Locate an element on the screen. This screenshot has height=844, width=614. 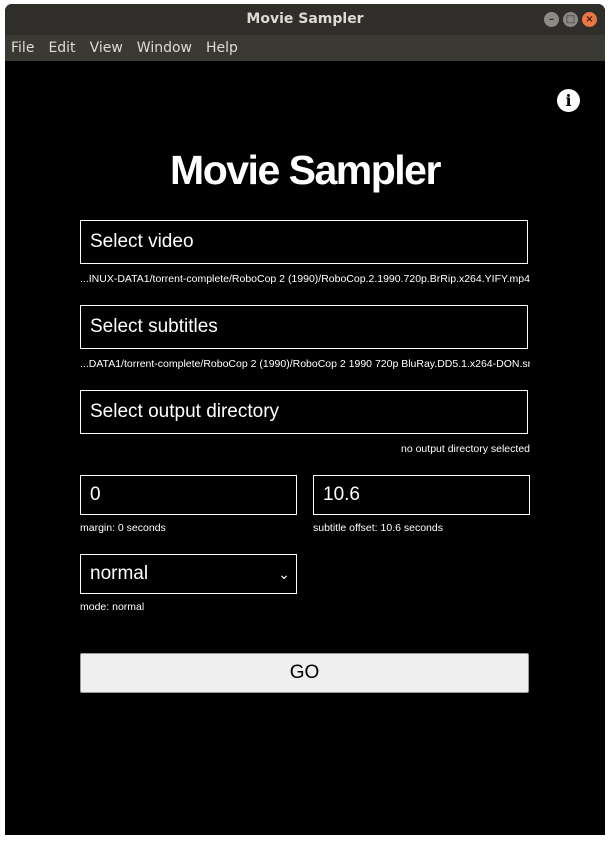
maximize-button: □ is located at coordinates (570, 19).